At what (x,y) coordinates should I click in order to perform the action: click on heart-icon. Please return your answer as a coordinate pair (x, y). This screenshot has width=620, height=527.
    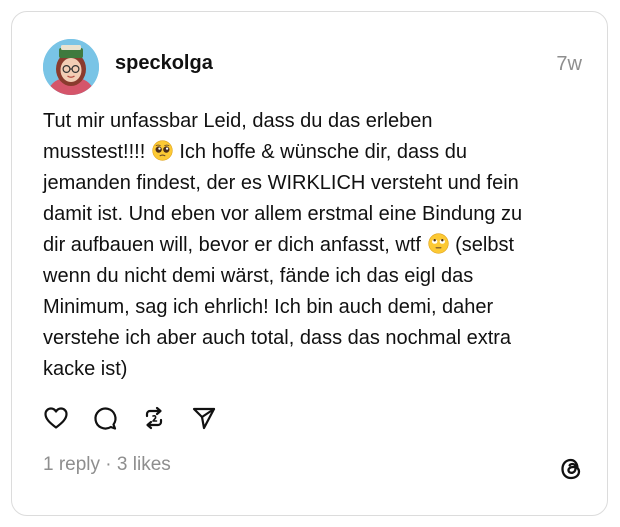
    Looking at the image, I should click on (56, 418).